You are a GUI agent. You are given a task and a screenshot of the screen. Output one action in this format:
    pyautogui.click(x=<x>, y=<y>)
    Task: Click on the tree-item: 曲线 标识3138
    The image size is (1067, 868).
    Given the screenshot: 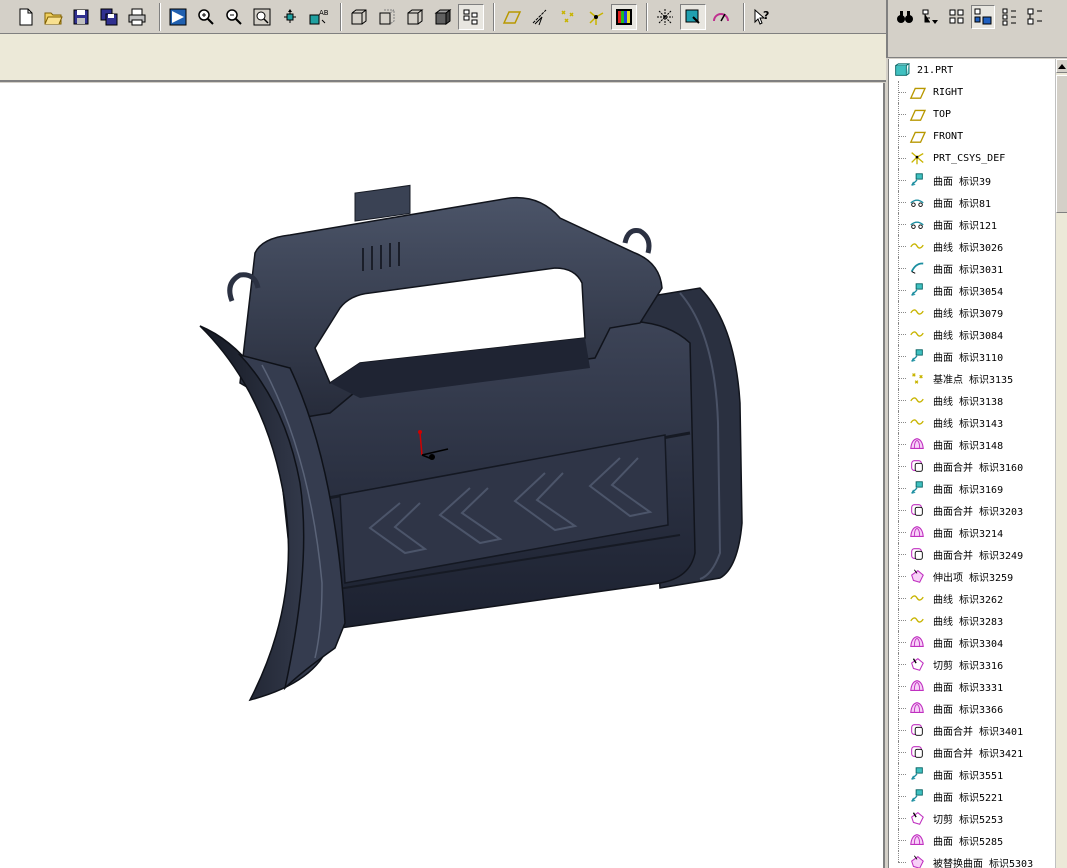 What is the action you would take?
    pyautogui.click(x=972, y=400)
    